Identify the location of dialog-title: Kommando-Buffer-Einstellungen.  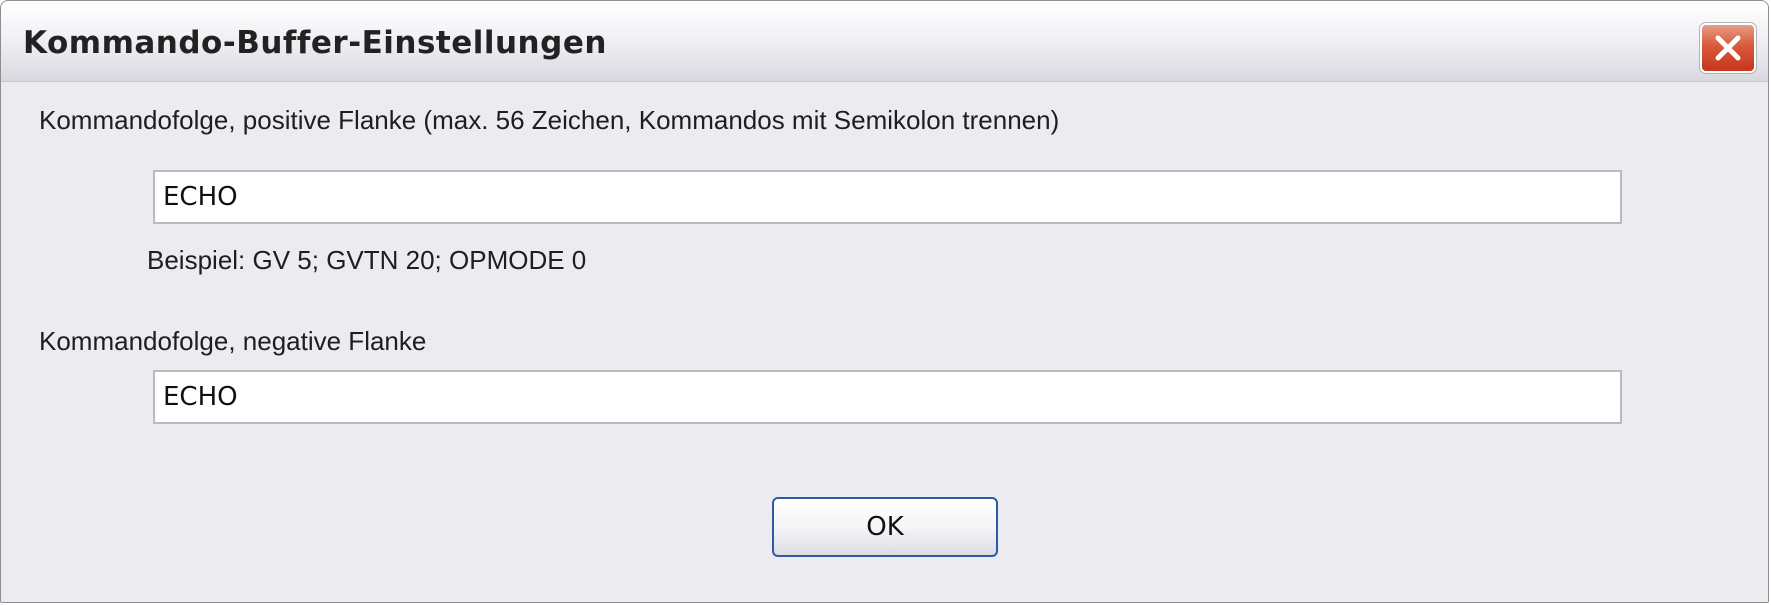
(315, 43).